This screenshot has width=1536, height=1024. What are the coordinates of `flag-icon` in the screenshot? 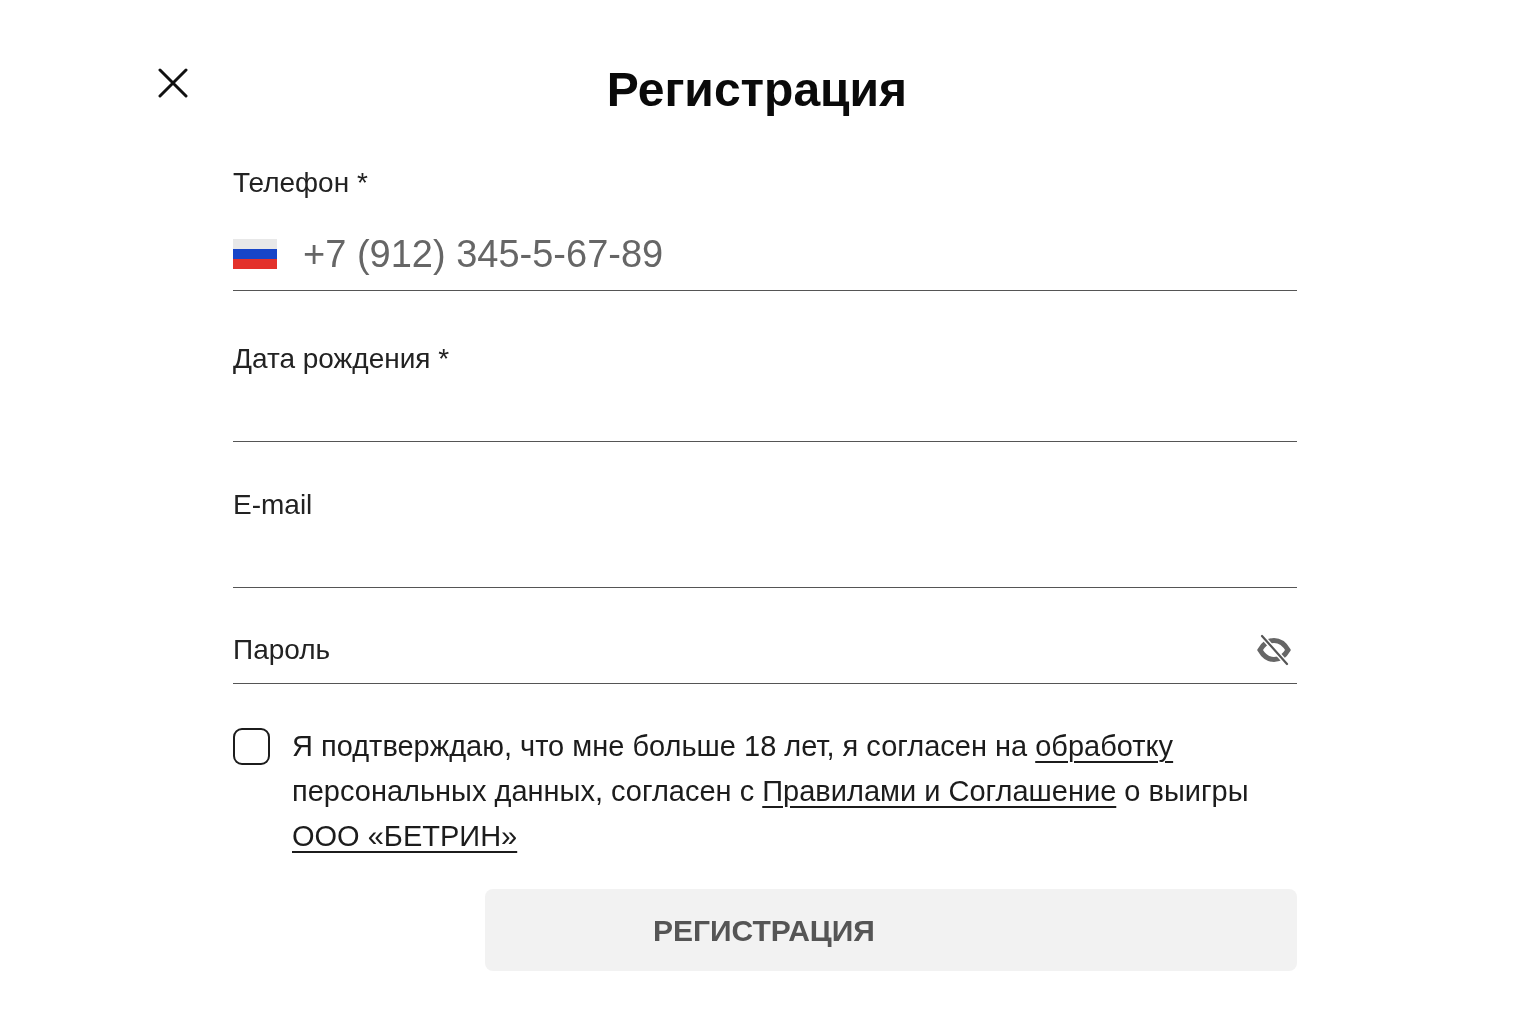 It's located at (255, 254).